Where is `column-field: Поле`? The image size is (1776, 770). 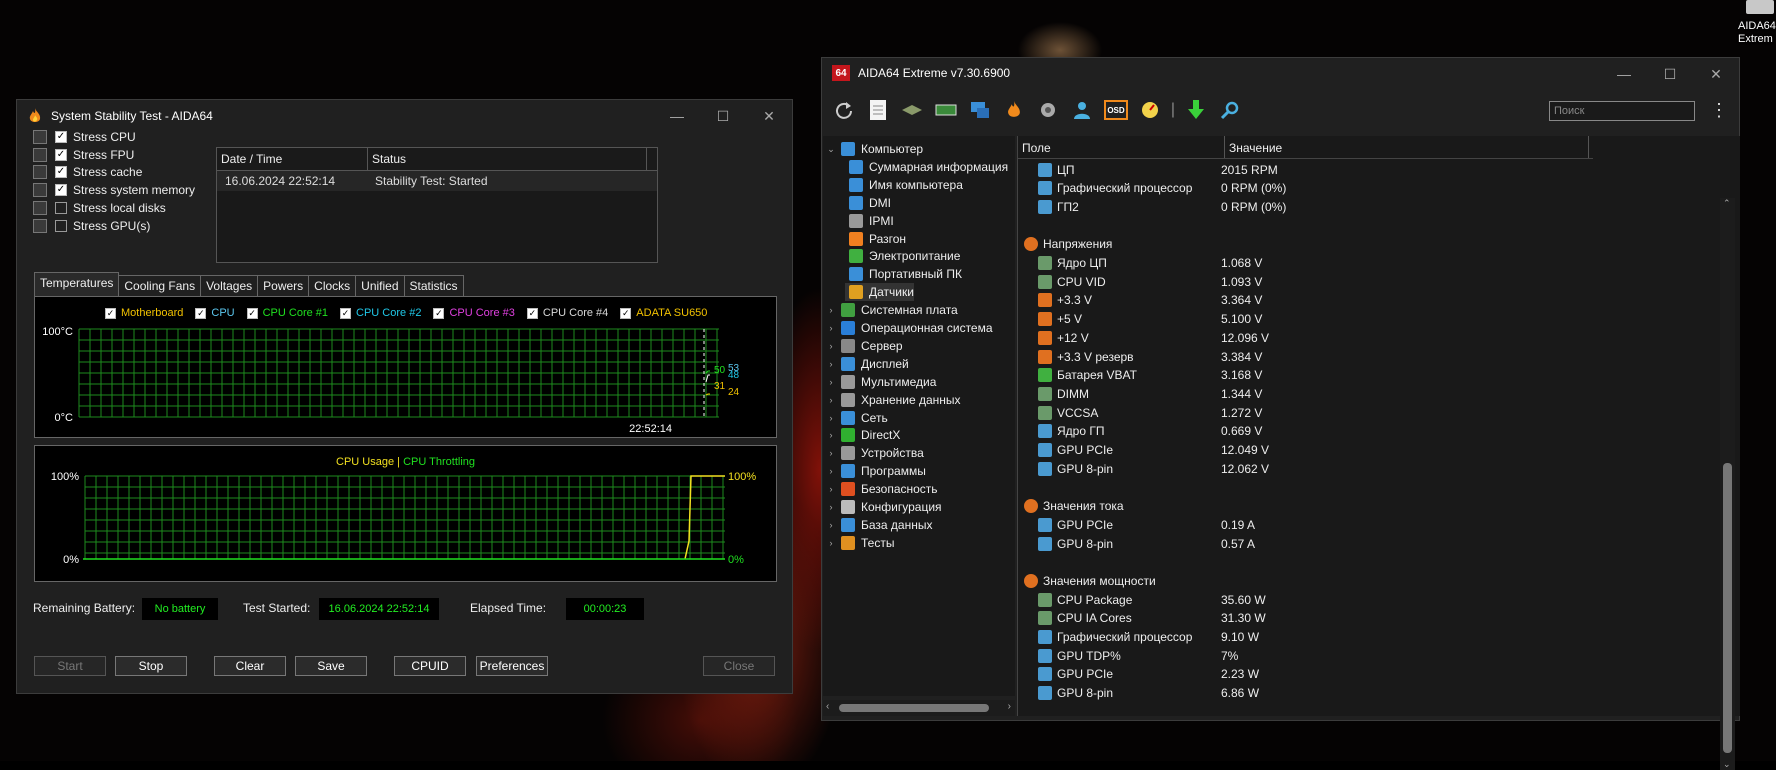 column-field: Поле is located at coordinates (1121, 147).